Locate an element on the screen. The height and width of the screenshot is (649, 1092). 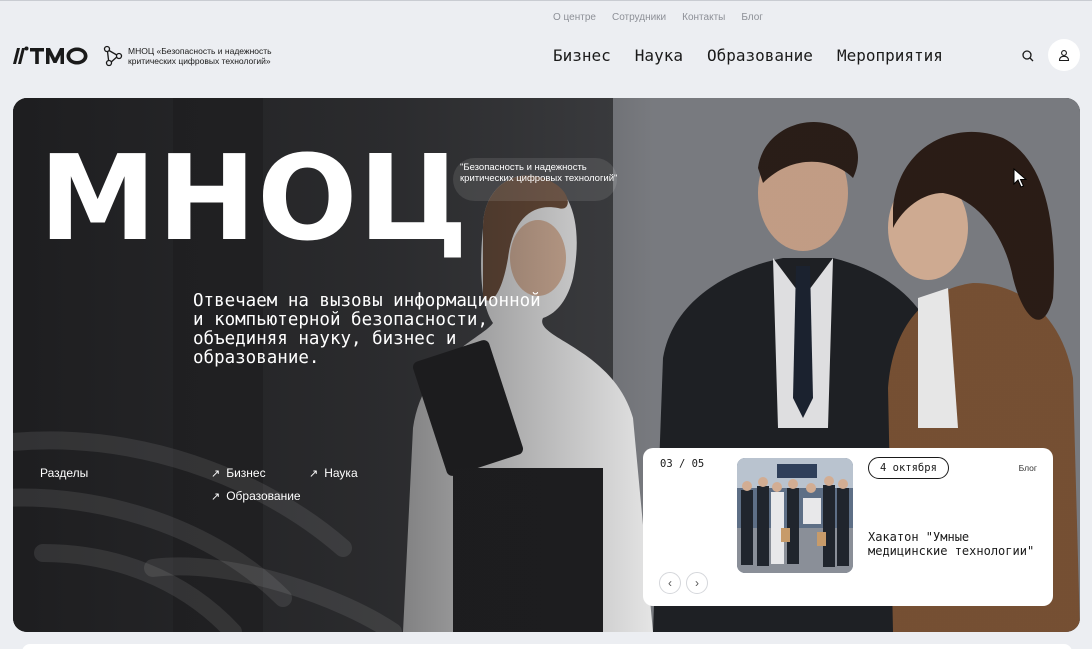
utility-link-staff: Сотрудники is located at coordinates (639, 17).